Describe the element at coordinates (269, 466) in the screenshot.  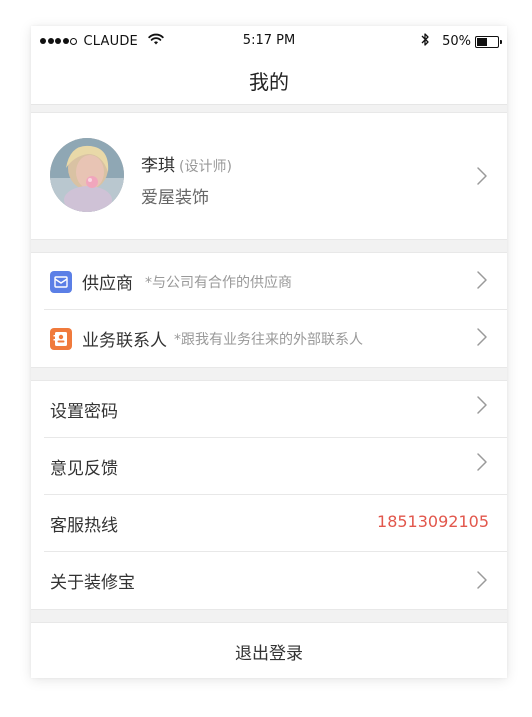
I see `list-item-feedback: 意见反馈` at that location.